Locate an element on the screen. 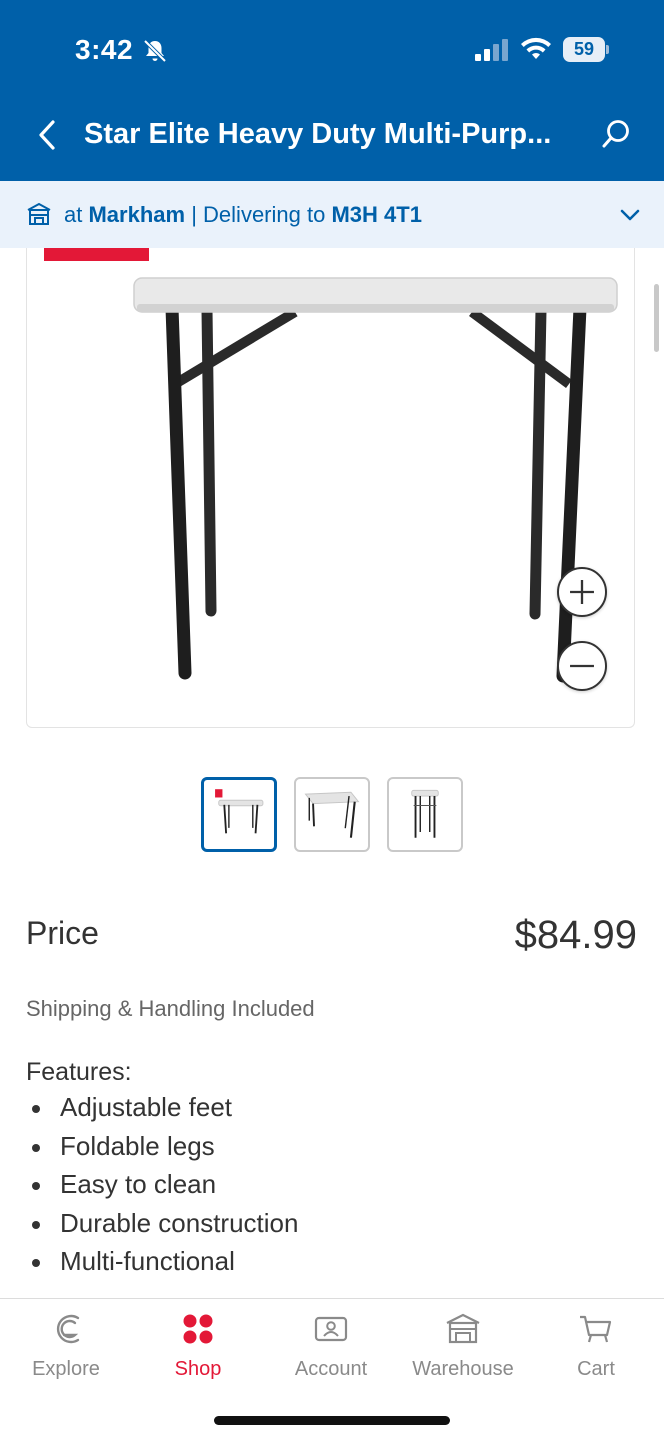 The height and width of the screenshot is (1440, 664). status-time: 3:42 is located at coordinates (104, 49).